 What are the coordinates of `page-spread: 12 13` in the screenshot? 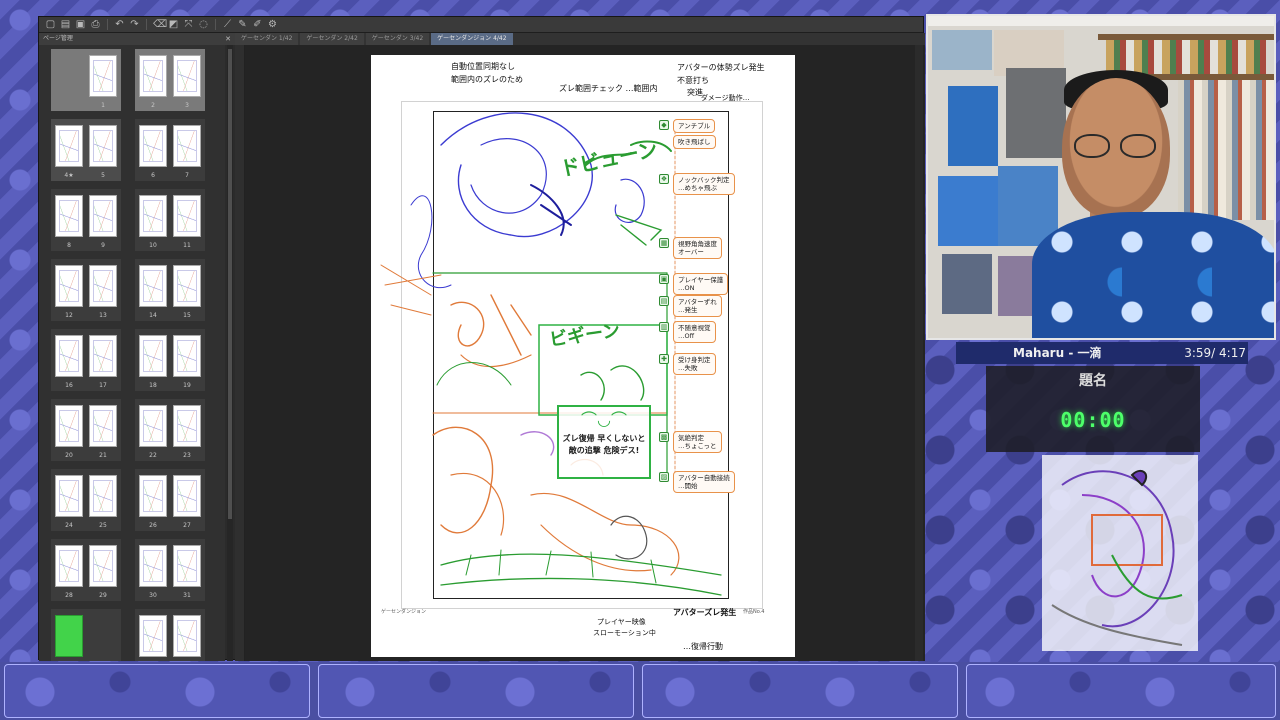 It's located at (86, 290).